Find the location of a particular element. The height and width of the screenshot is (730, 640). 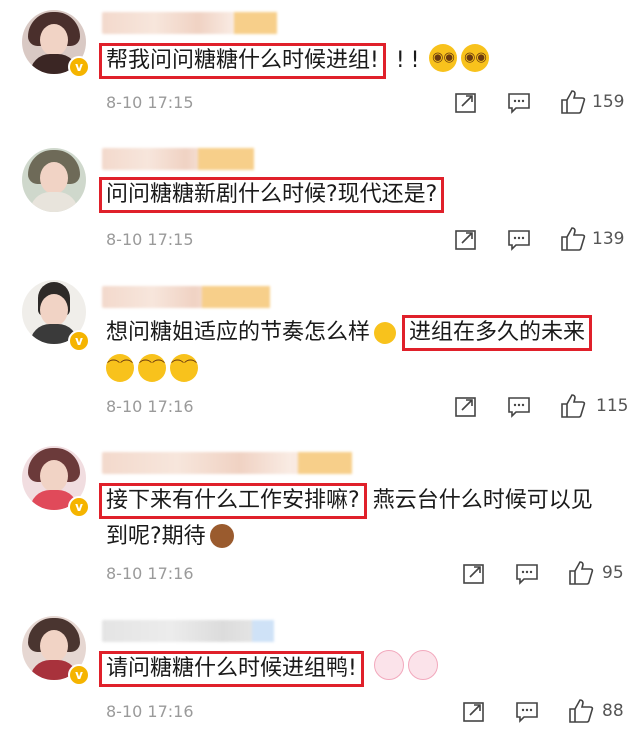

comment-text: 接下来有什么工作安排嘛? 燕云台什么时候可以见 is located at coordinates (359, 501).